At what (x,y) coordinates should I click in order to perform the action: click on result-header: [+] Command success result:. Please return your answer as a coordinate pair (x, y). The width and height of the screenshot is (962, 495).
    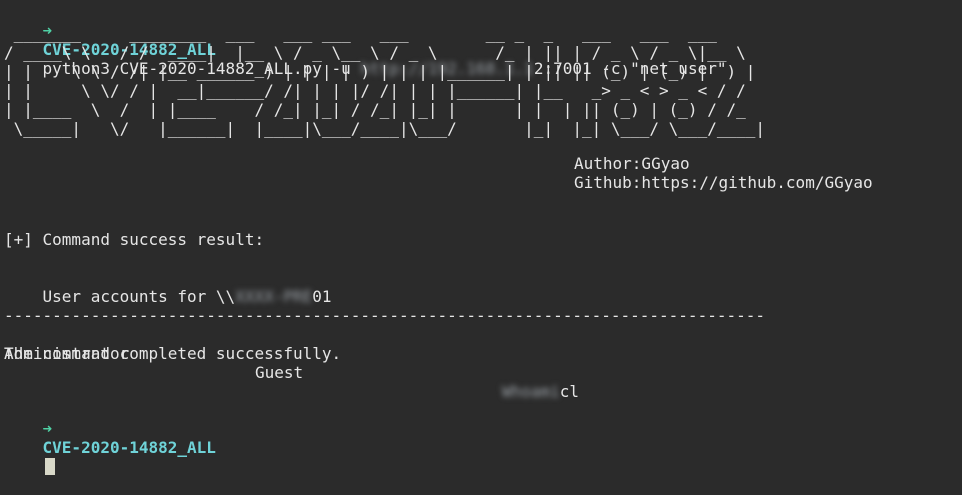
    Looking at the image, I should click on (134, 239).